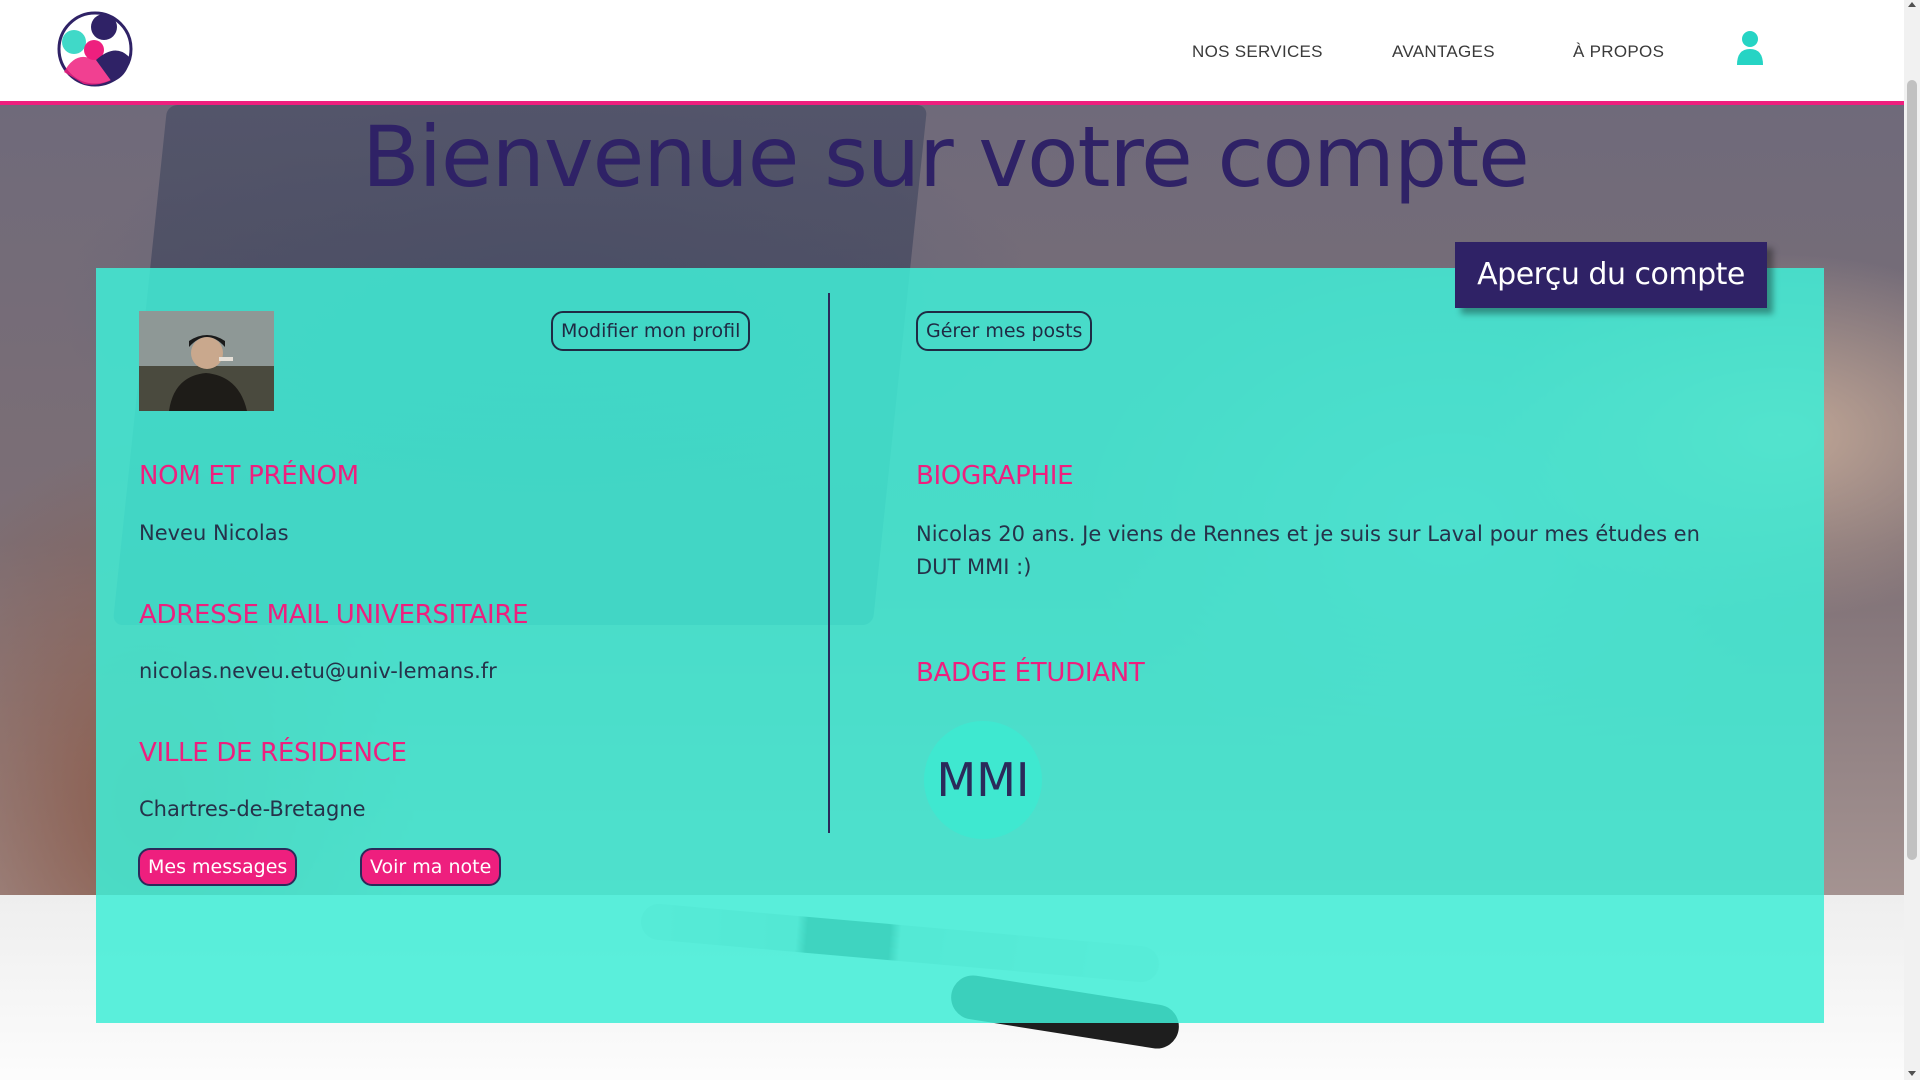  Describe the element at coordinates (1912, 1073) in the screenshot. I see `scroll-down-arrow-icon` at that location.